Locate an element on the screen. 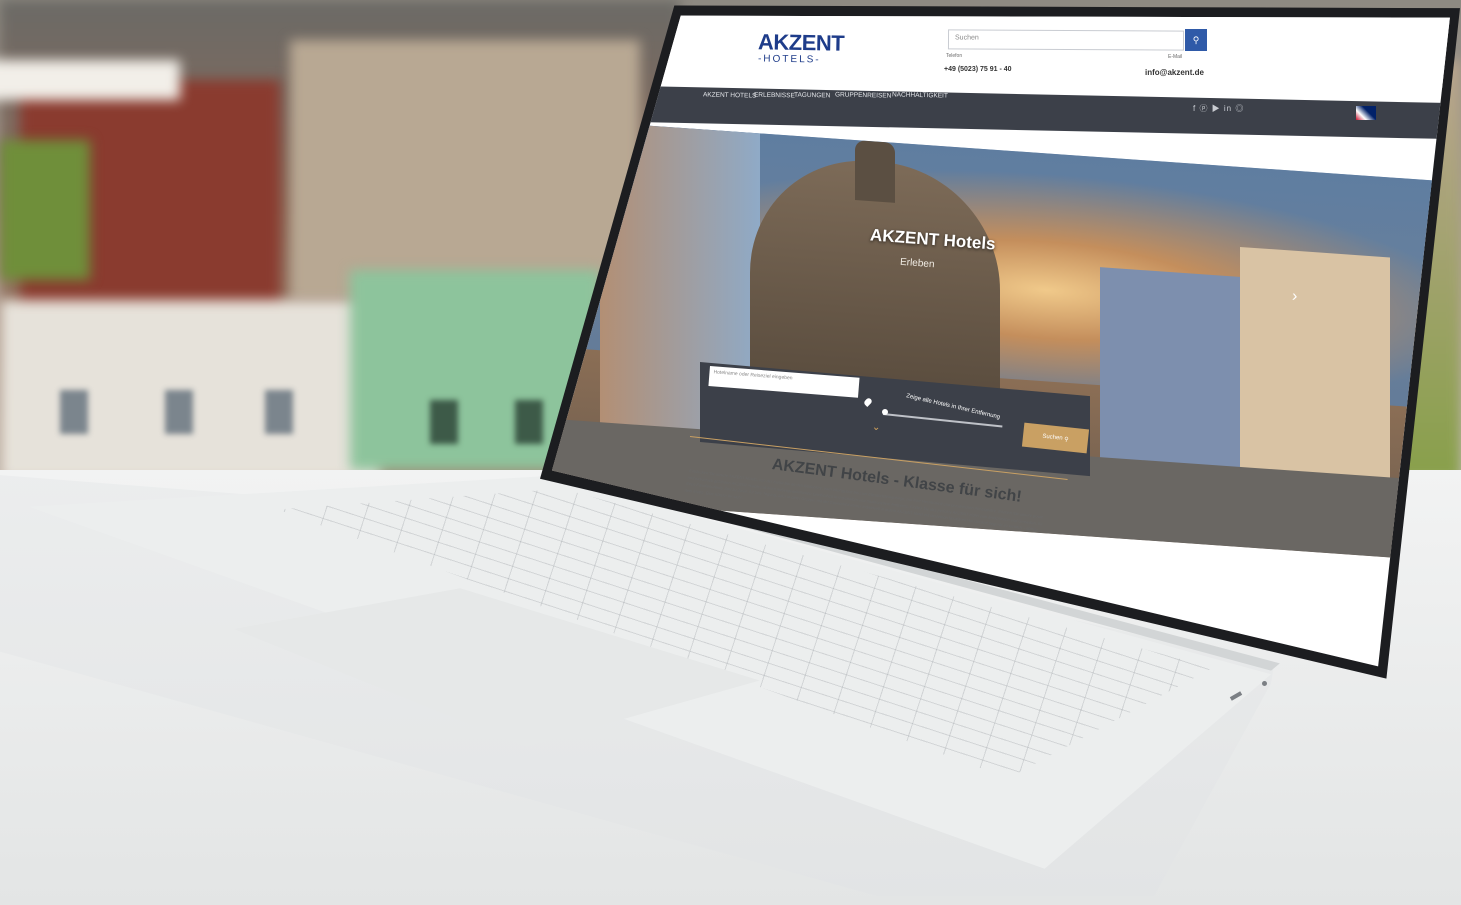 The image size is (1461, 905). uk-flag-icon is located at coordinates (1366, 113).